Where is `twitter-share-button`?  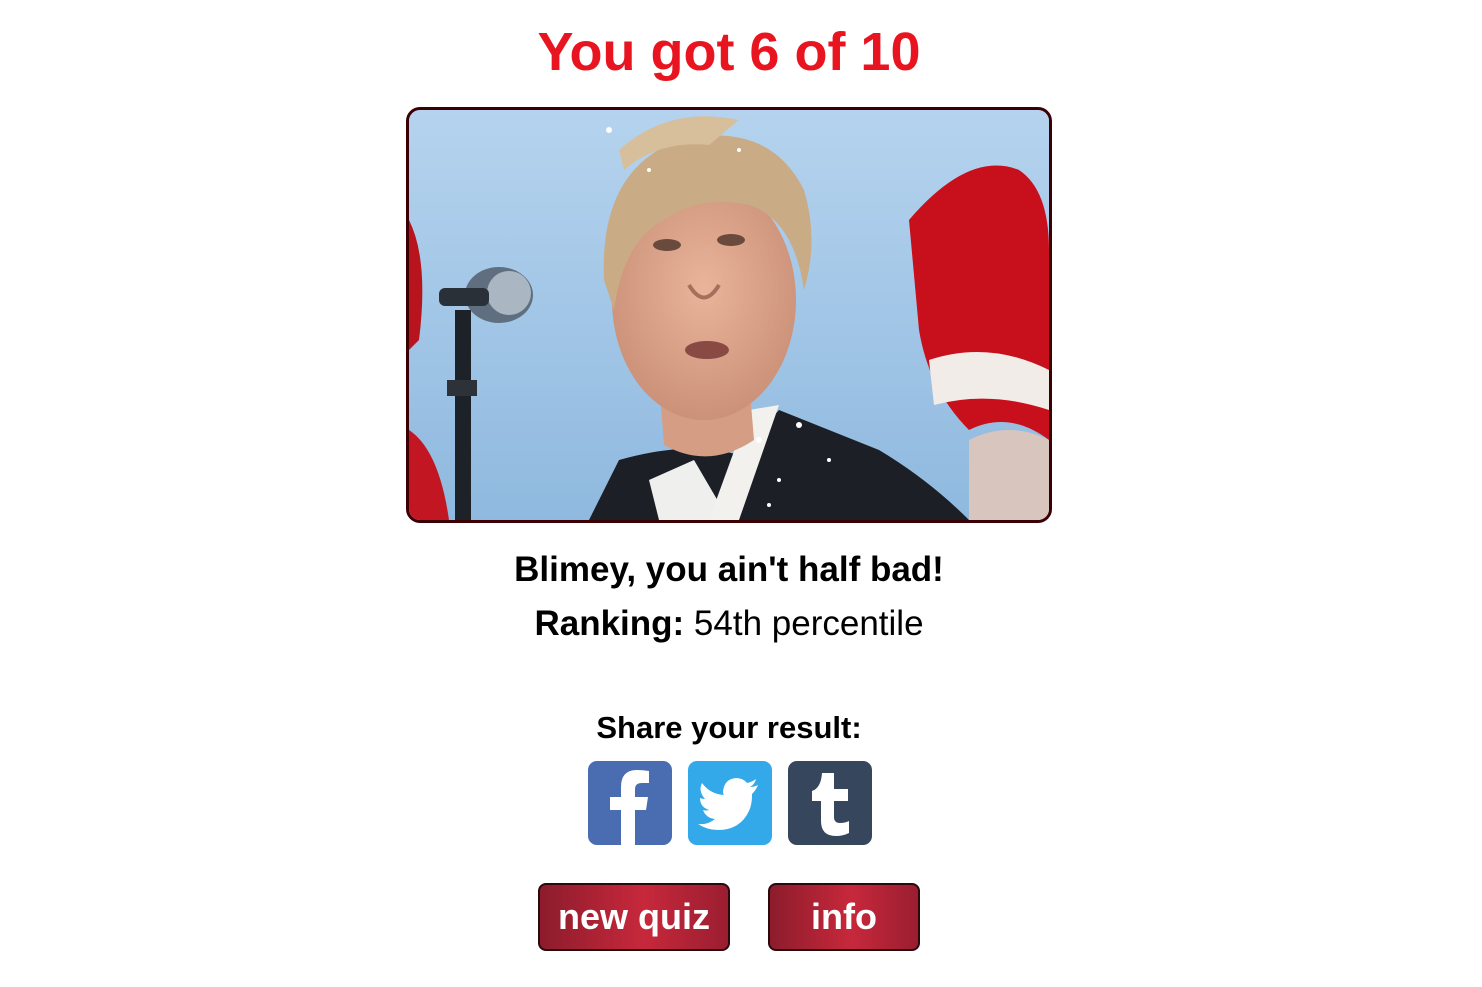 twitter-share-button is located at coordinates (730, 803).